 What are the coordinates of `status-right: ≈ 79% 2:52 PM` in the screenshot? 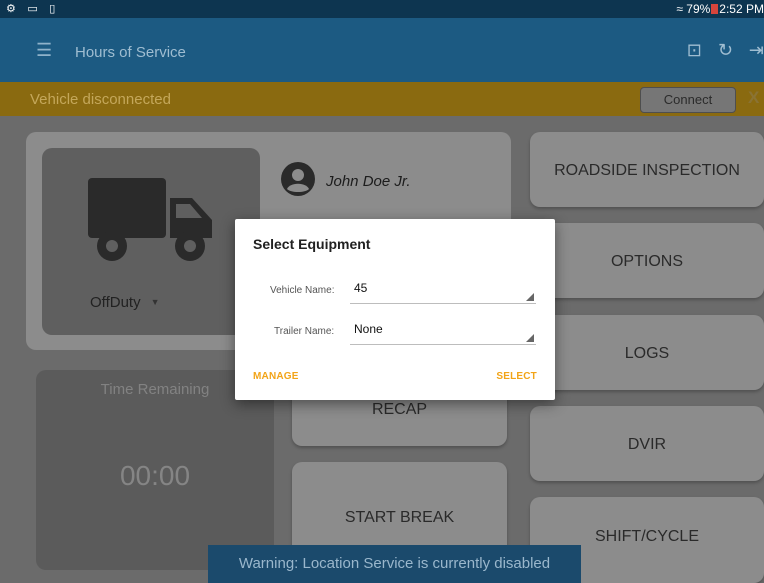 It's located at (720, 9).